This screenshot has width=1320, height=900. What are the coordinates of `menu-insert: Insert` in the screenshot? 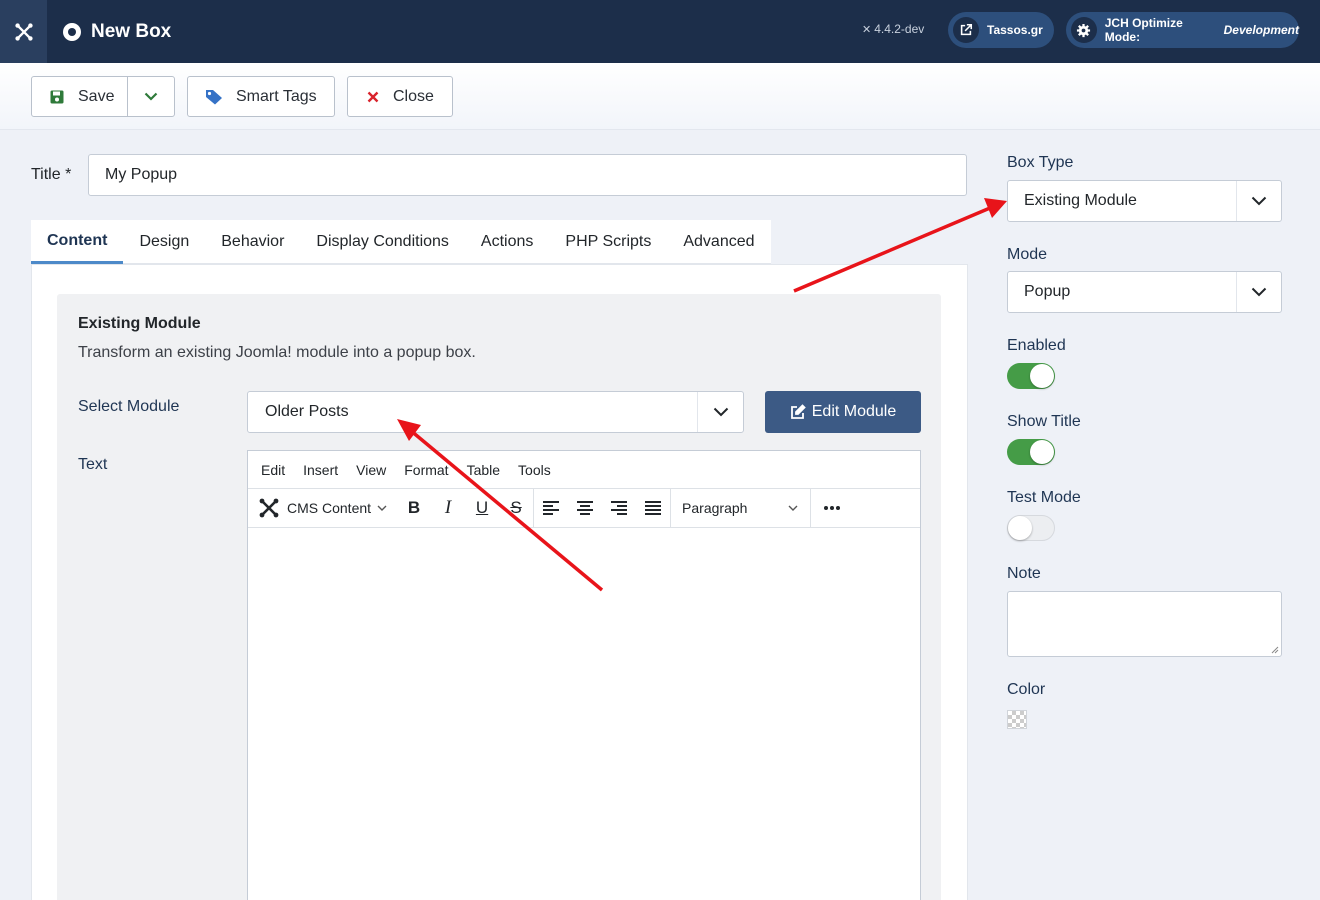 It's located at (320, 470).